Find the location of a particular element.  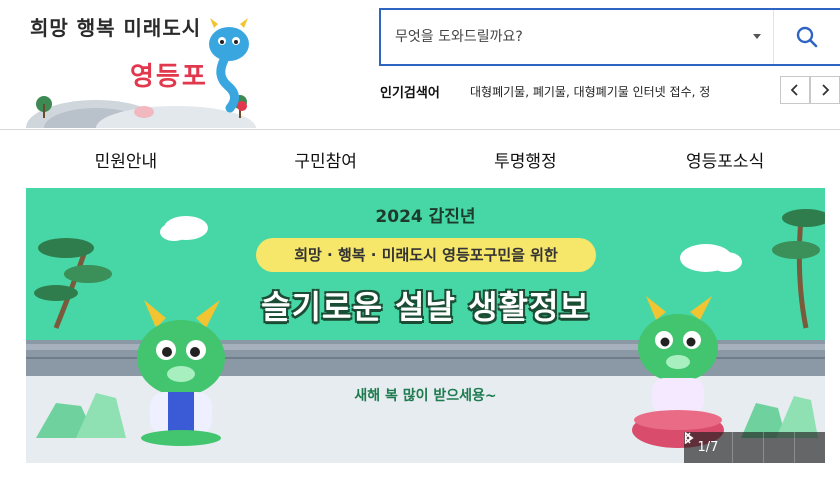

main-nav: 민원안내 구민참여 투명행정 영등포소식 is located at coordinates (425, 159).